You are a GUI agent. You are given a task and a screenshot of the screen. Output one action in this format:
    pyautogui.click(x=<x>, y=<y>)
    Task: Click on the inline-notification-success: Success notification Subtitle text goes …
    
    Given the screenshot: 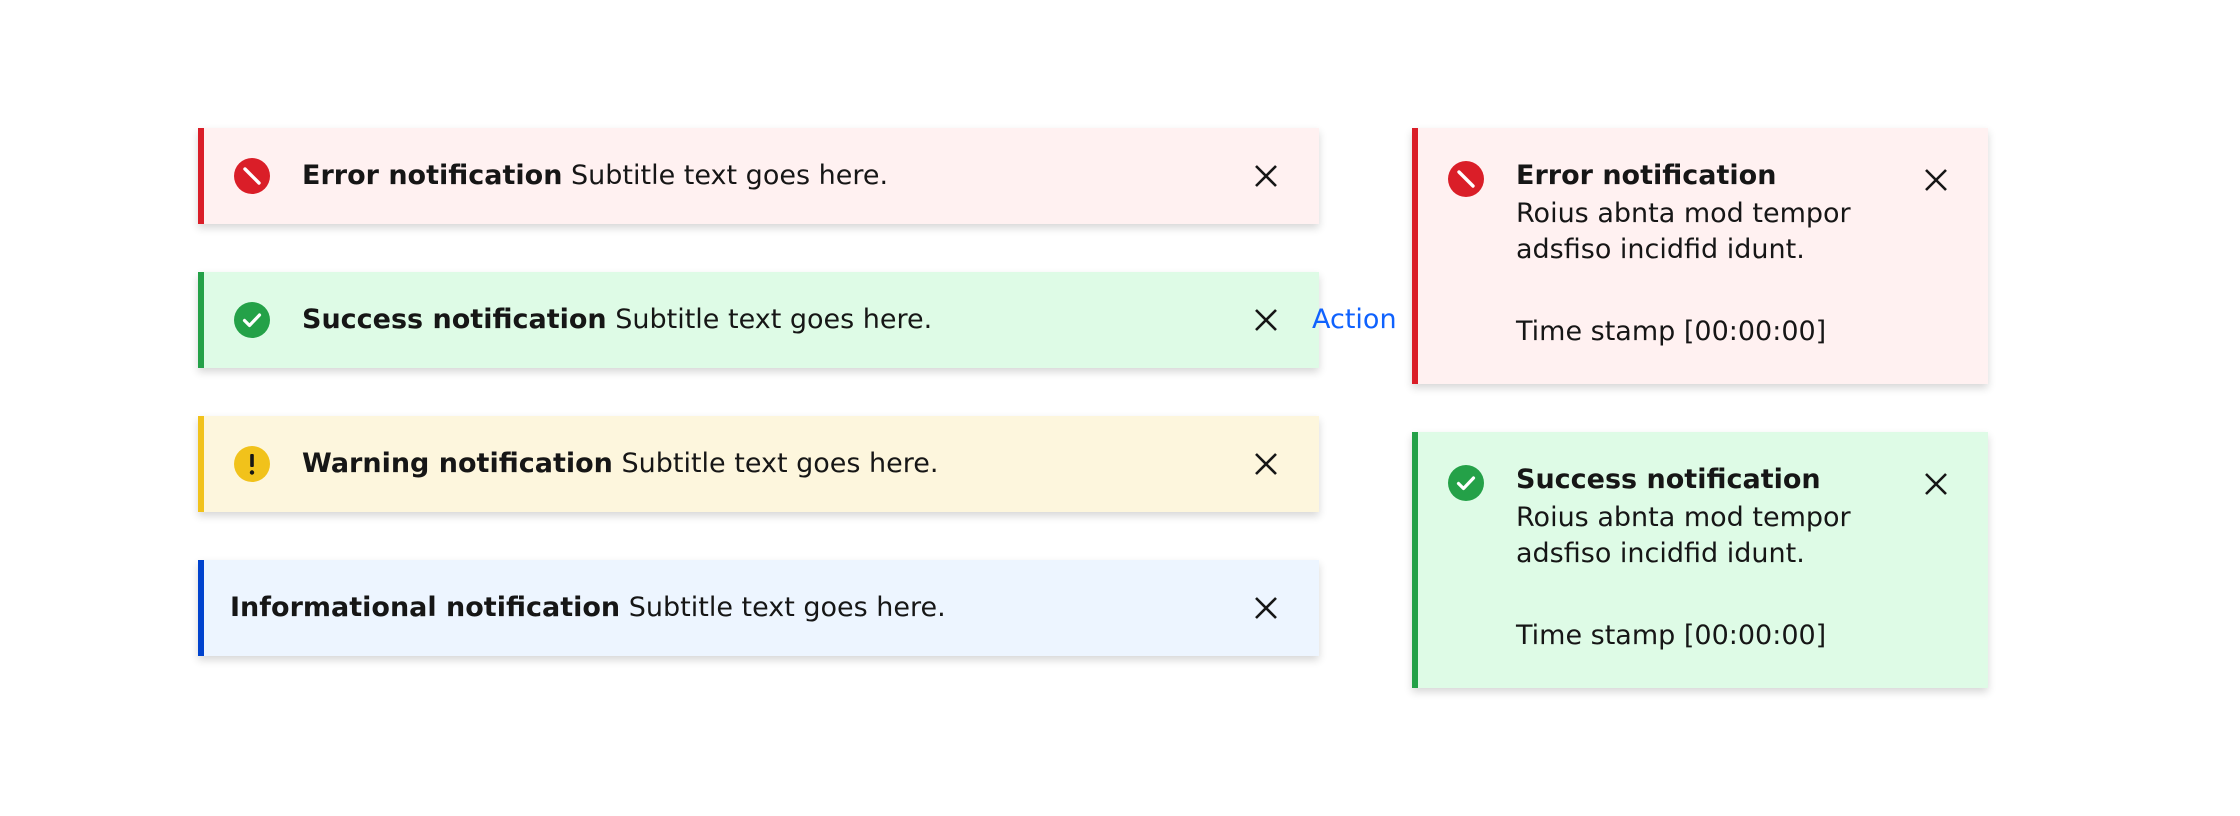 What is the action you would take?
    pyautogui.click(x=797, y=320)
    